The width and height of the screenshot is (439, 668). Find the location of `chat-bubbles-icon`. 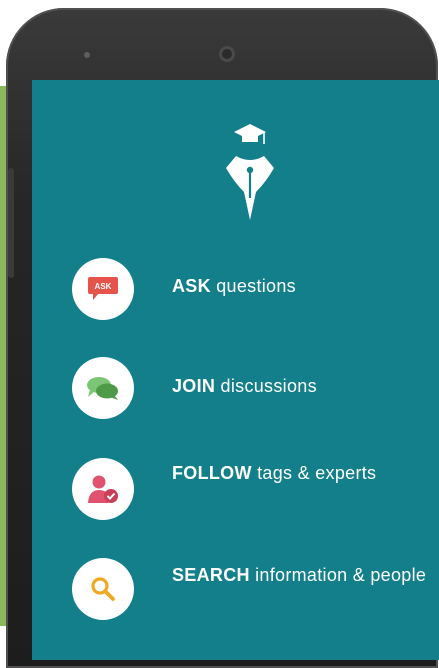

chat-bubbles-icon is located at coordinates (102, 388).